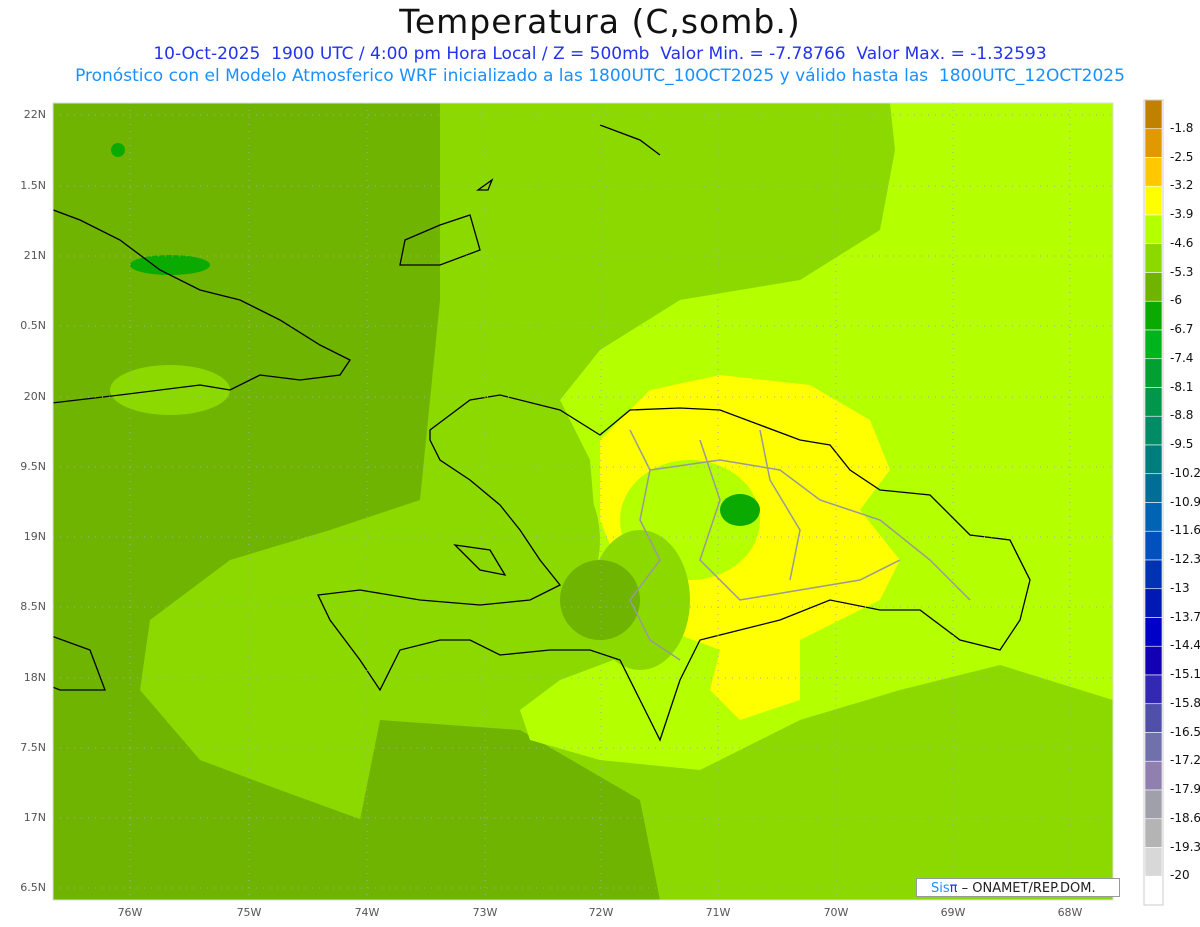 Image resolution: width=1200 pixels, height=927 pixels. I want to click on colorbar-label: -5.3, so click(1182, 271).